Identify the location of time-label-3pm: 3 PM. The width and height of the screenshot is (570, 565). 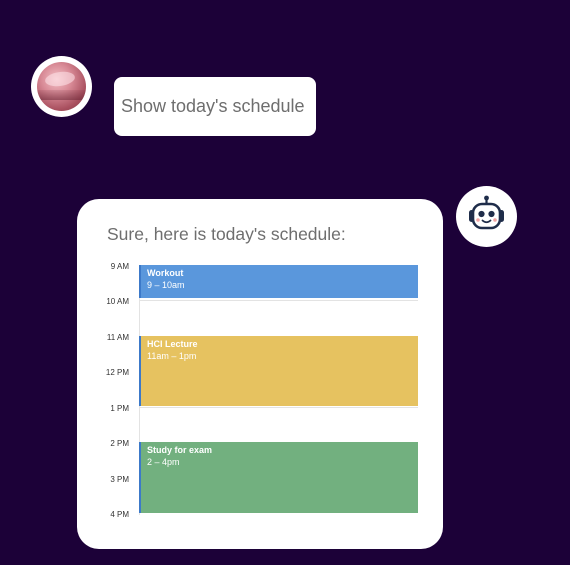
(119, 479).